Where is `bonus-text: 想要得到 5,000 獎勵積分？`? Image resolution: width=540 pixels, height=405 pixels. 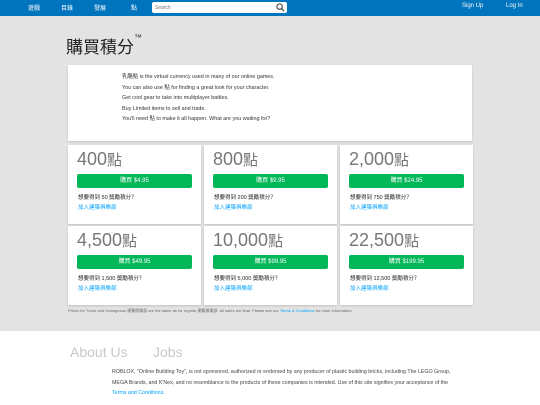
bonus-text: 想要得到 5,000 獎勵積分？ is located at coordinates (247, 279).